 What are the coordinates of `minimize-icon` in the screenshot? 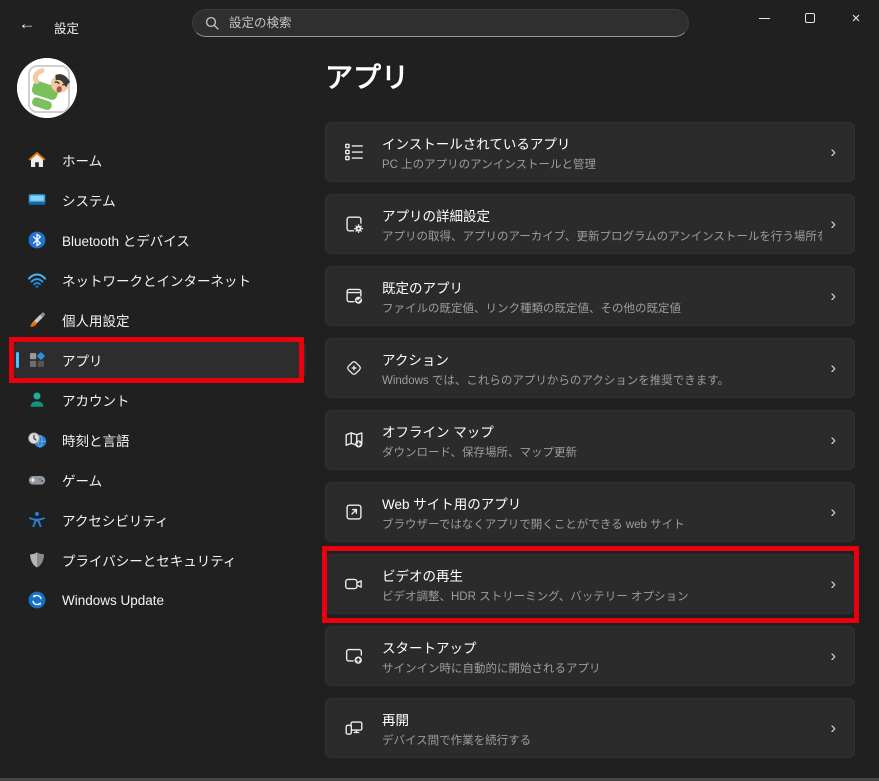 It's located at (764, 18).